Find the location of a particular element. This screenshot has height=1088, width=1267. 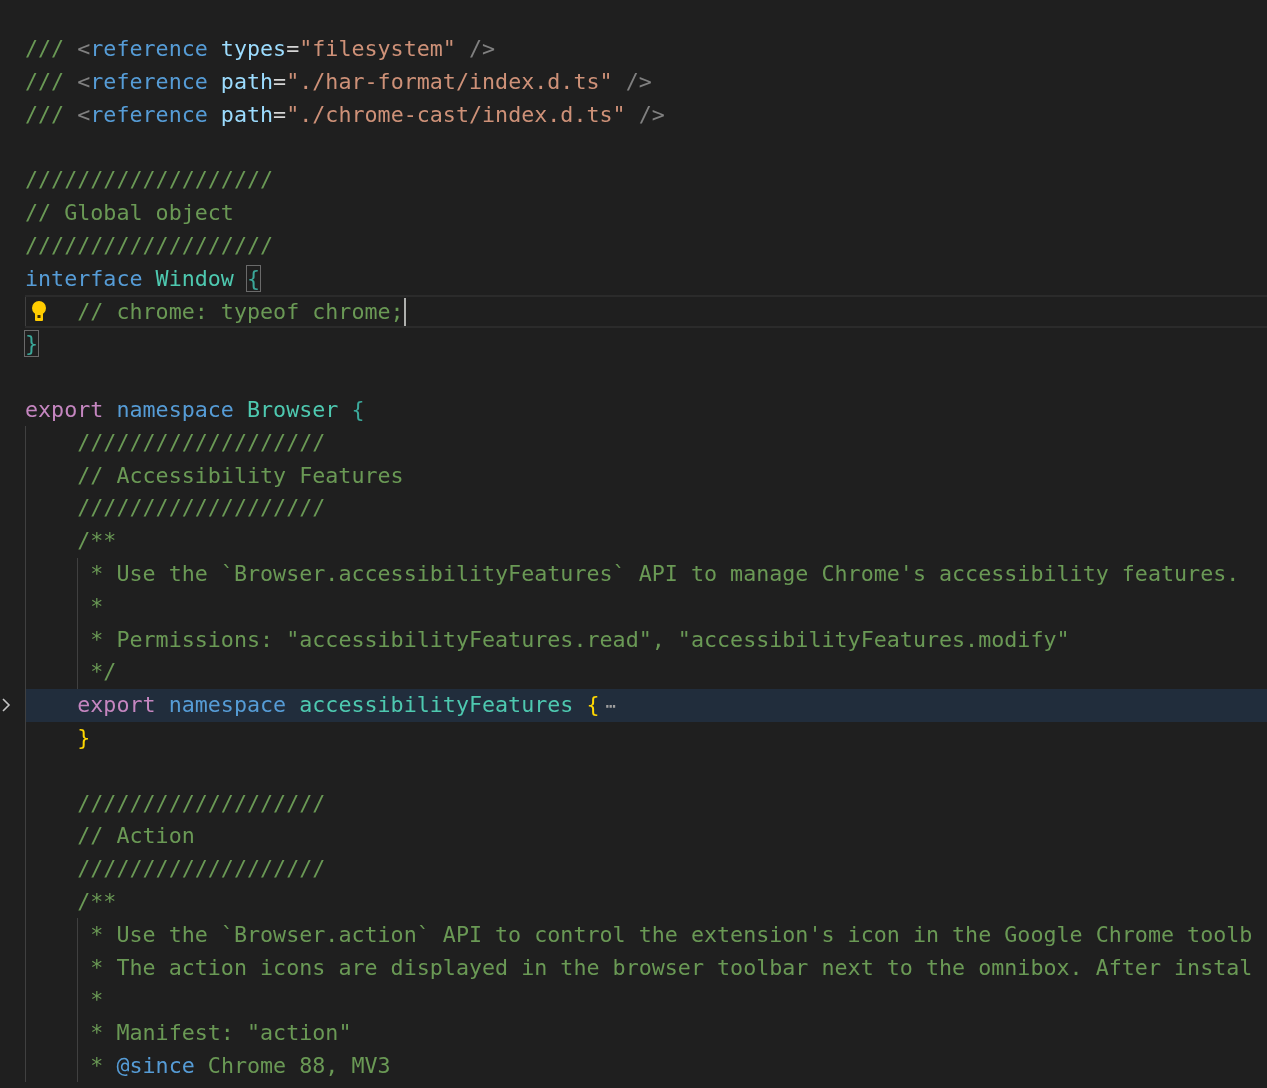

lightbulb-icon is located at coordinates (39, 312).